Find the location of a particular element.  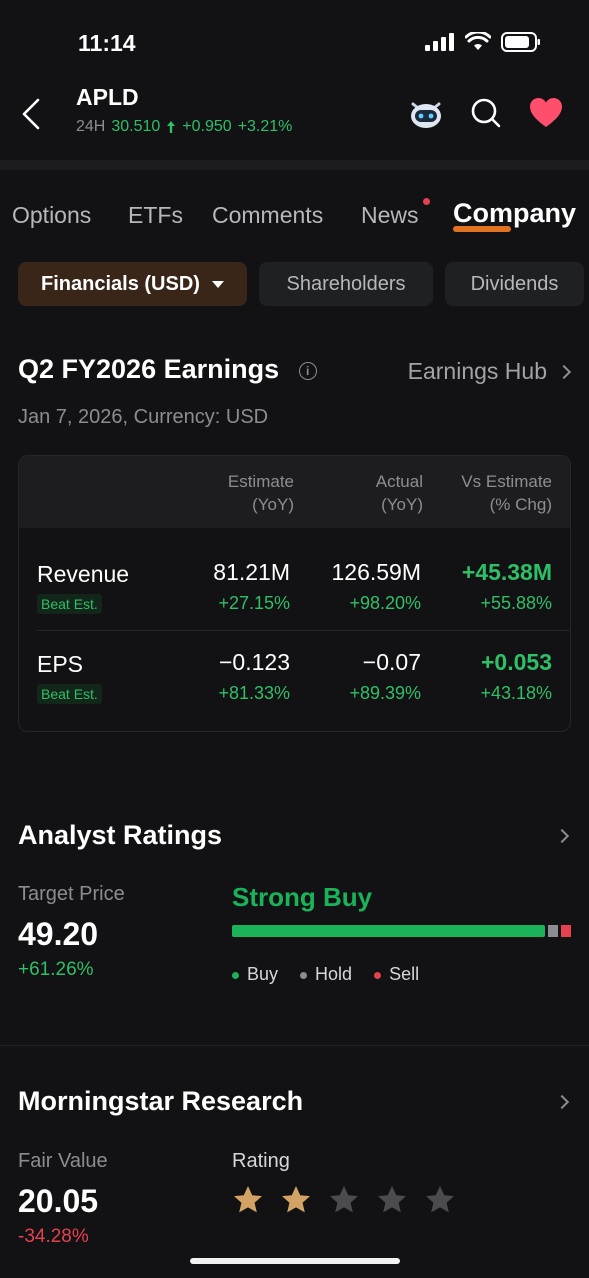

tab-comments: Comments is located at coordinates (267, 215).